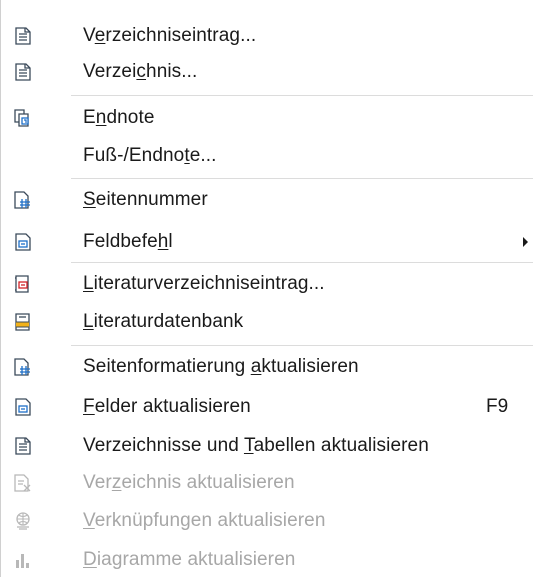 The image size is (533, 577). What do you see at coordinates (267, 407) in the screenshot?
I see `menu-item-update-fields: Felder aktualisieren F9` at bounding box center [267, 407].